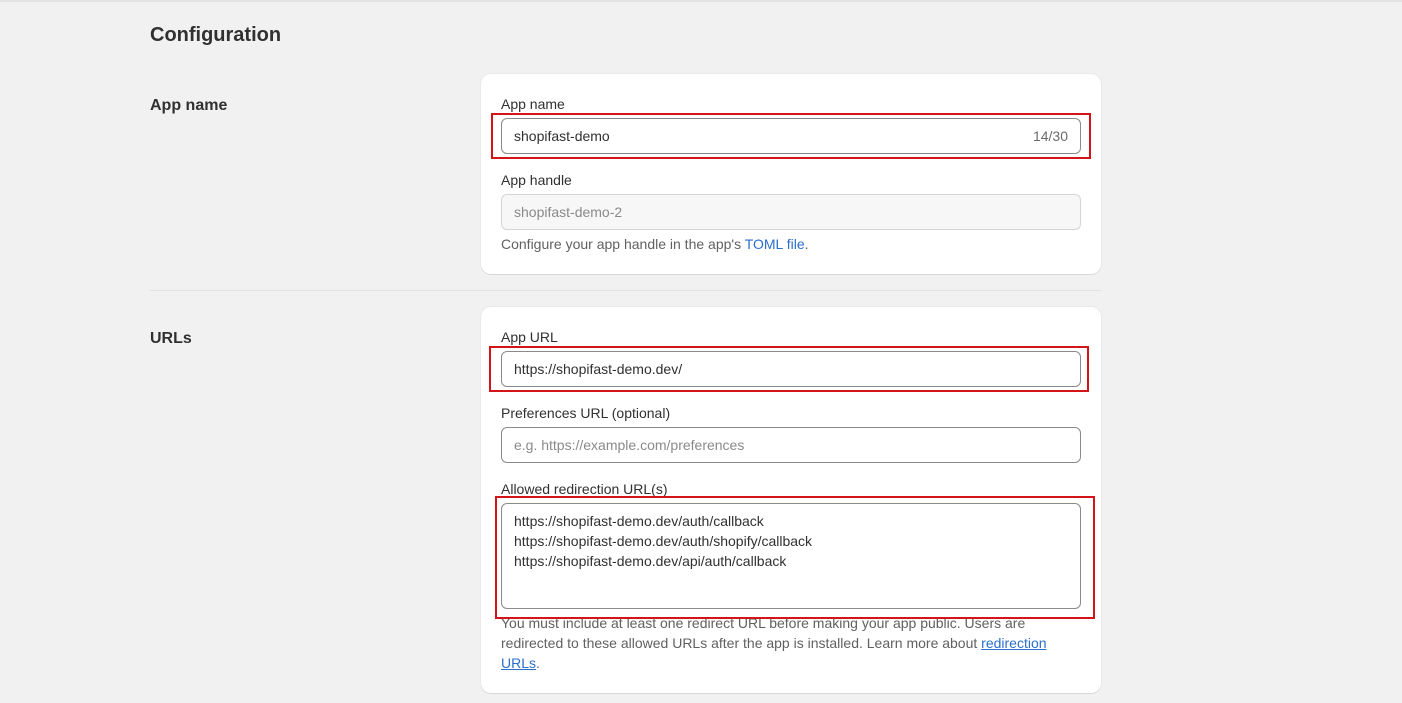 The width and height of the screenshot is (1402, 703). What do you see at coordinates (598, 369) in the screenshot?
I see `app-url-value: https://shopifast-demo.dev/` at bounding box center [598, 369].